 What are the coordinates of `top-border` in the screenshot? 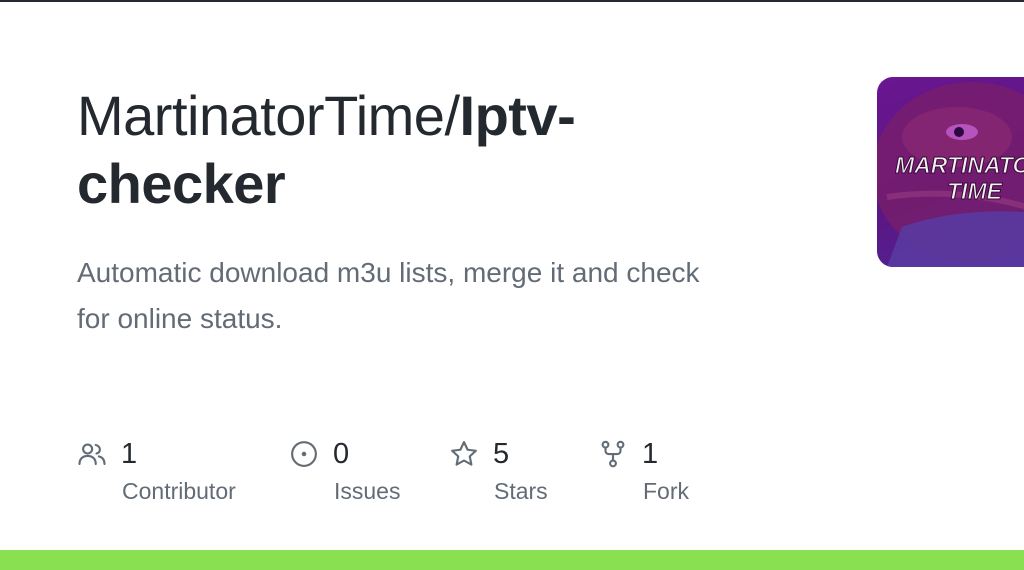 It's located at (512, 1).